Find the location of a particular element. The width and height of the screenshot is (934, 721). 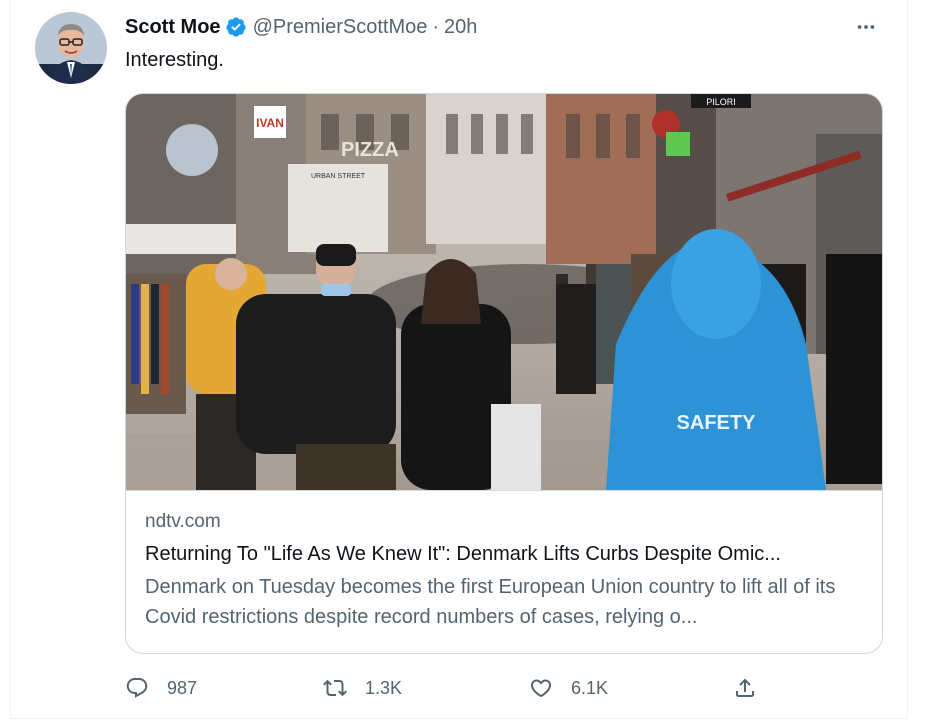

like-button: 6.1K is located at coordinates (568, 688).